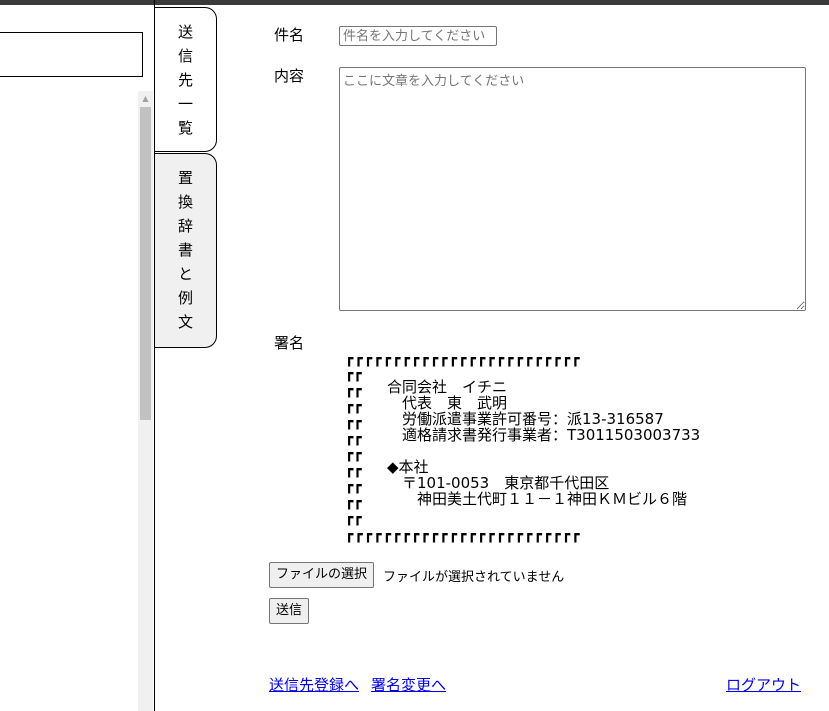  I want to click on register-recipients-link: 送信先登録へ, so click(314, 684).